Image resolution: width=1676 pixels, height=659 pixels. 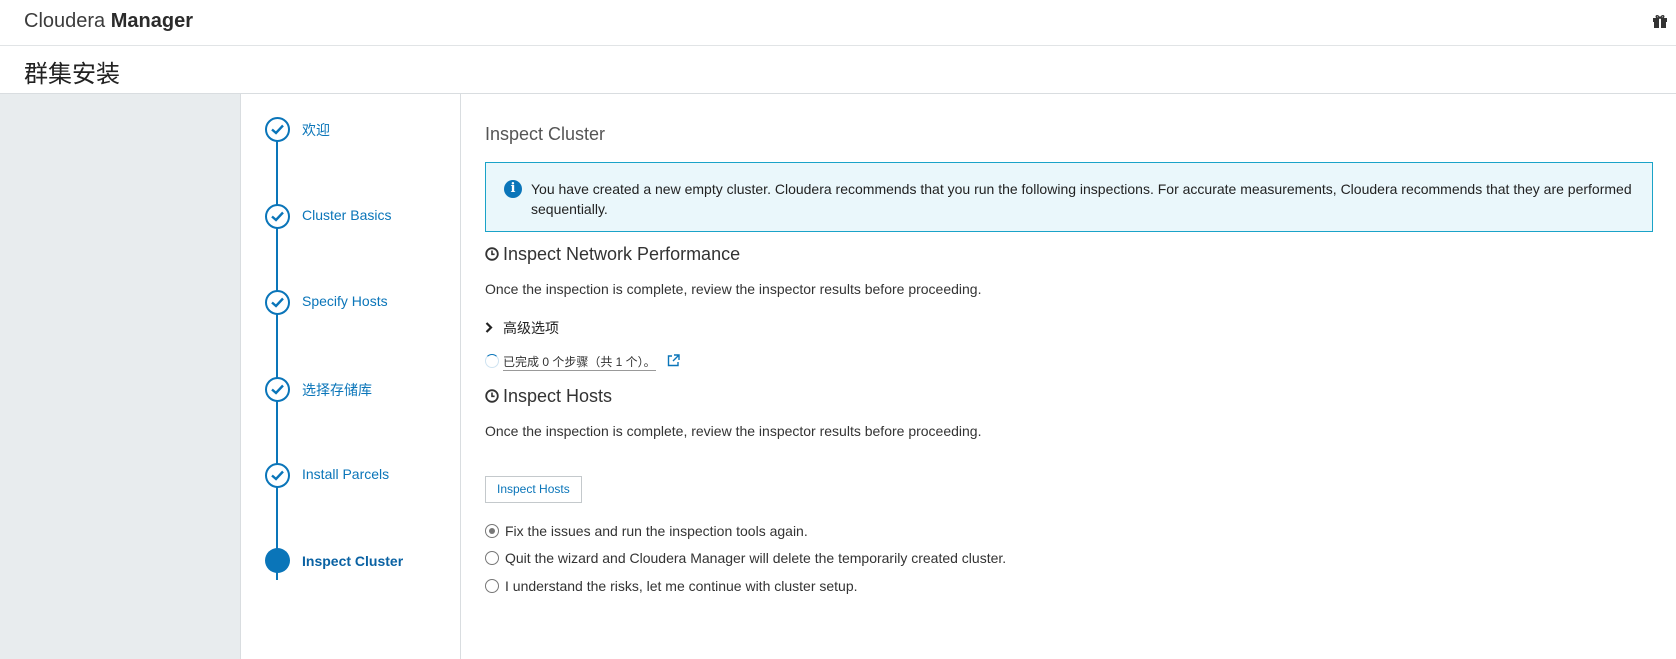 I want to click on step-label: 选择存储库, so click(x=337, y=390).